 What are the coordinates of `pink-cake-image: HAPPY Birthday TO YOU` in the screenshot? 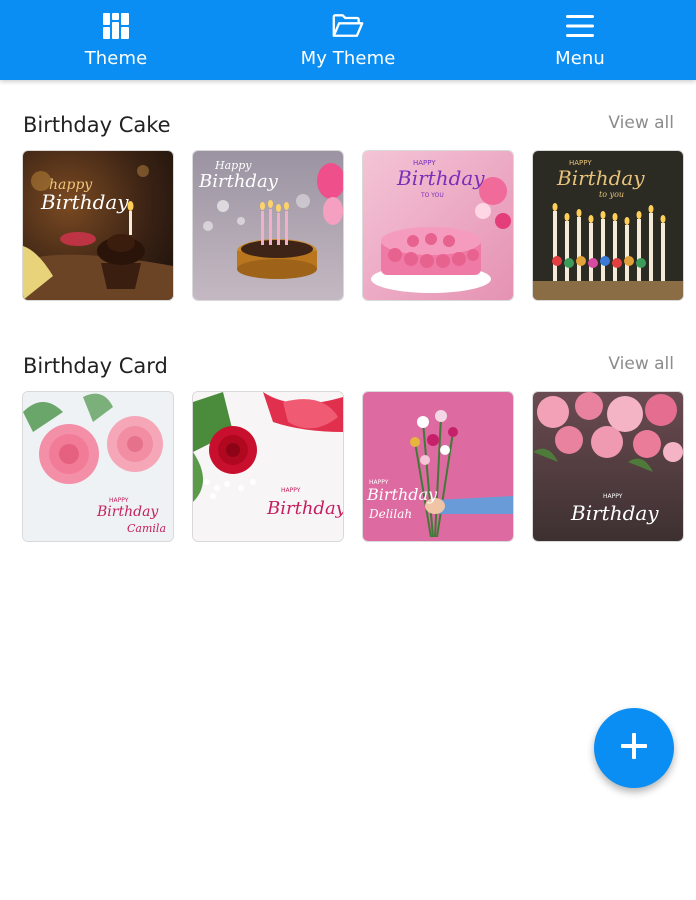 It's located at (438, 225).